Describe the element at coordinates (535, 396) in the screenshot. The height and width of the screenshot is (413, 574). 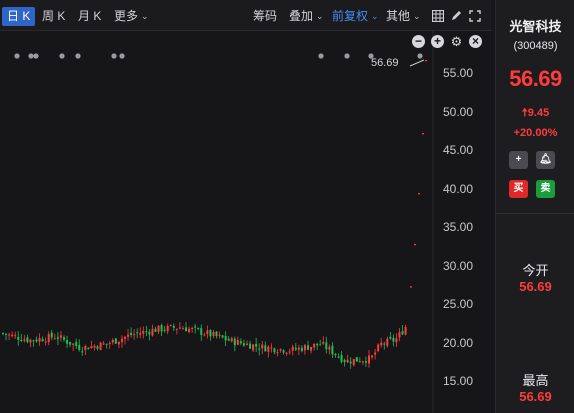
I see `high-value: 56.69` at that location.